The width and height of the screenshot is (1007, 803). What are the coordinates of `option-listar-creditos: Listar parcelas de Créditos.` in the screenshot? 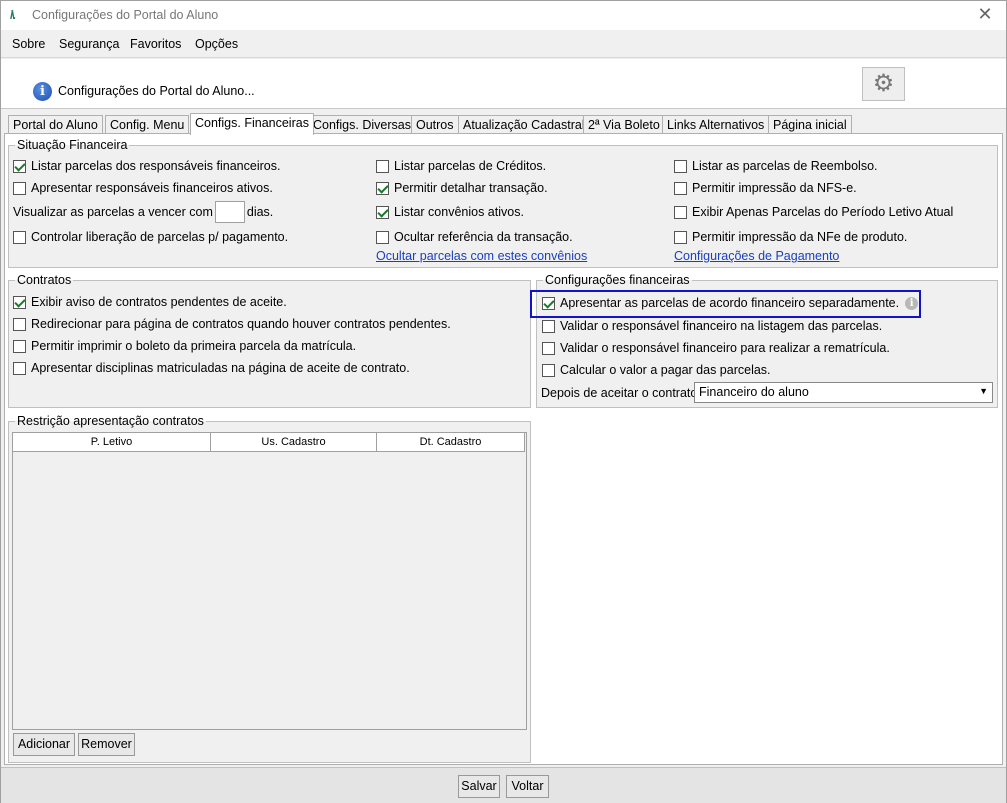 It's located at (461, 166).